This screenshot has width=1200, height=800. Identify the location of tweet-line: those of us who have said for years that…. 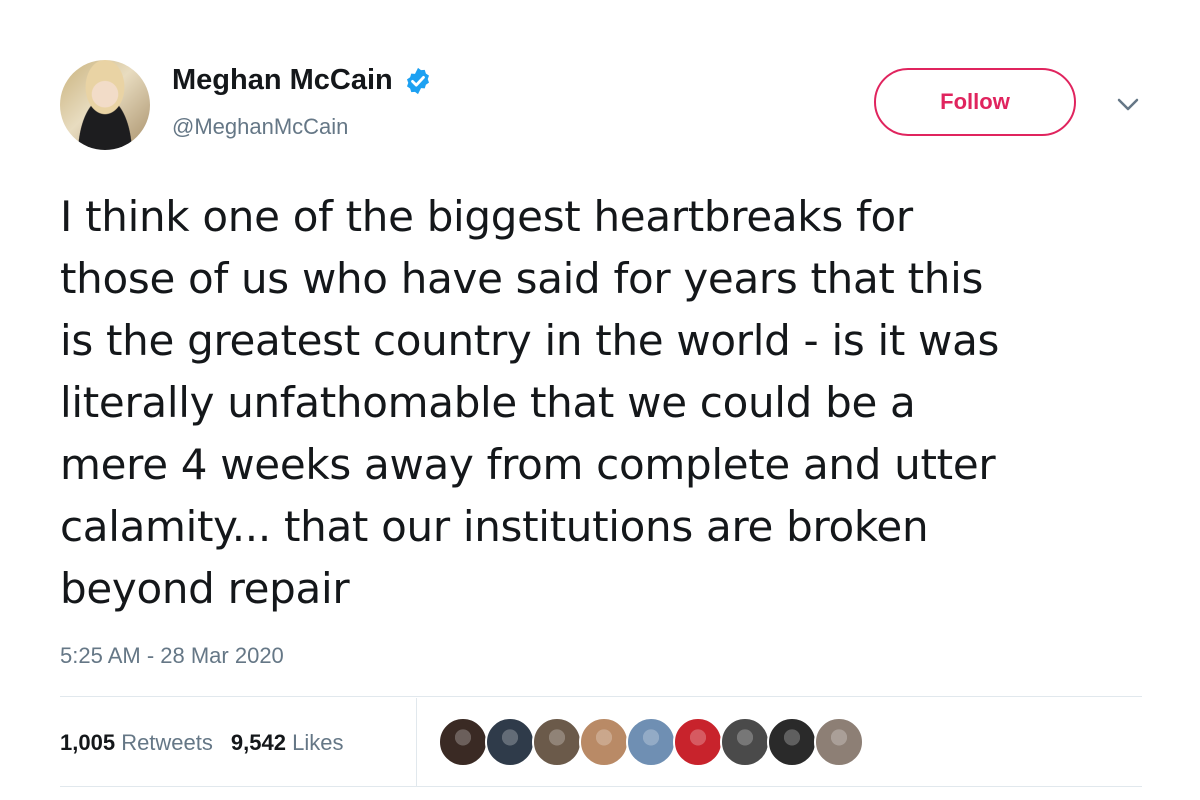
(522, 278).